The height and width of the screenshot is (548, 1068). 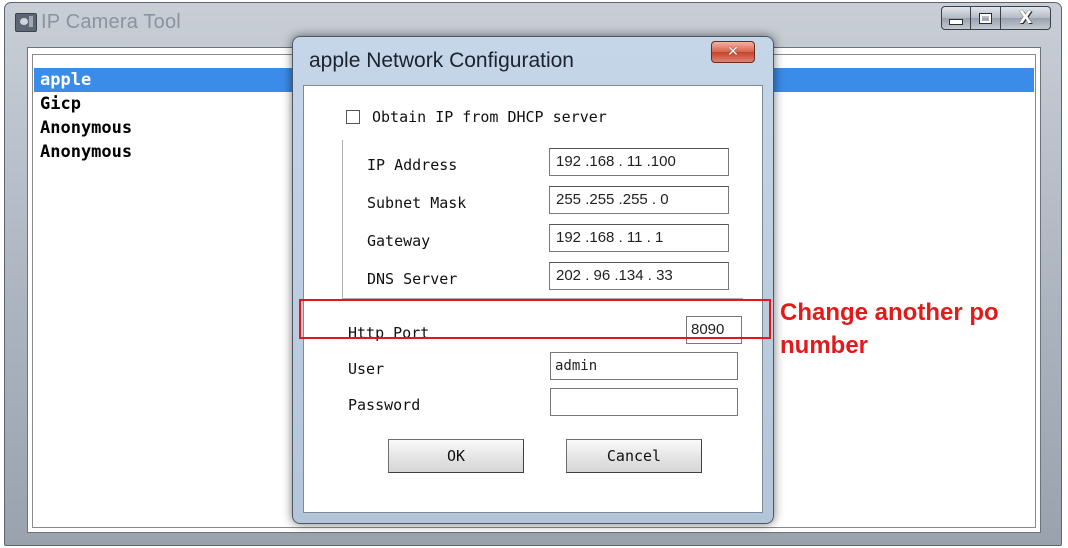 What do you see at coordinates (533, 403) in the screenshot?
I see `password-row: Password` at bounding box center [533, 403].